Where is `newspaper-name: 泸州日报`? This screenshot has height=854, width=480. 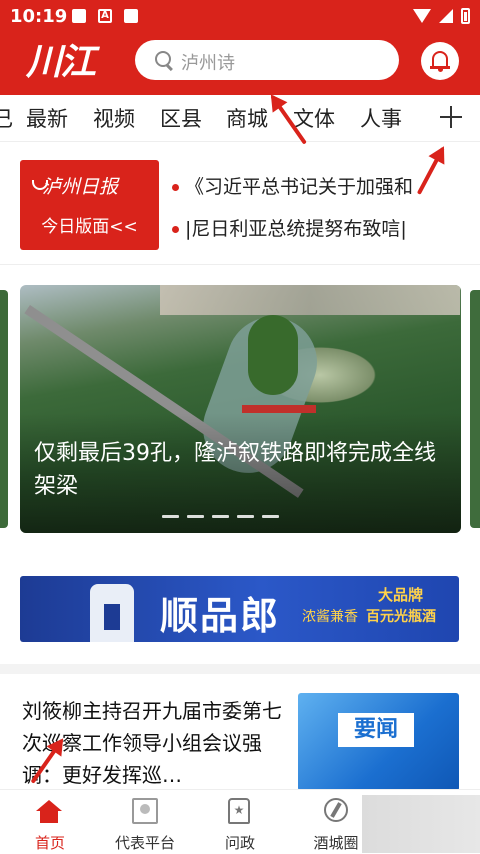
newspaper-name: 泸州日报 is located at coordinates (80, 187).